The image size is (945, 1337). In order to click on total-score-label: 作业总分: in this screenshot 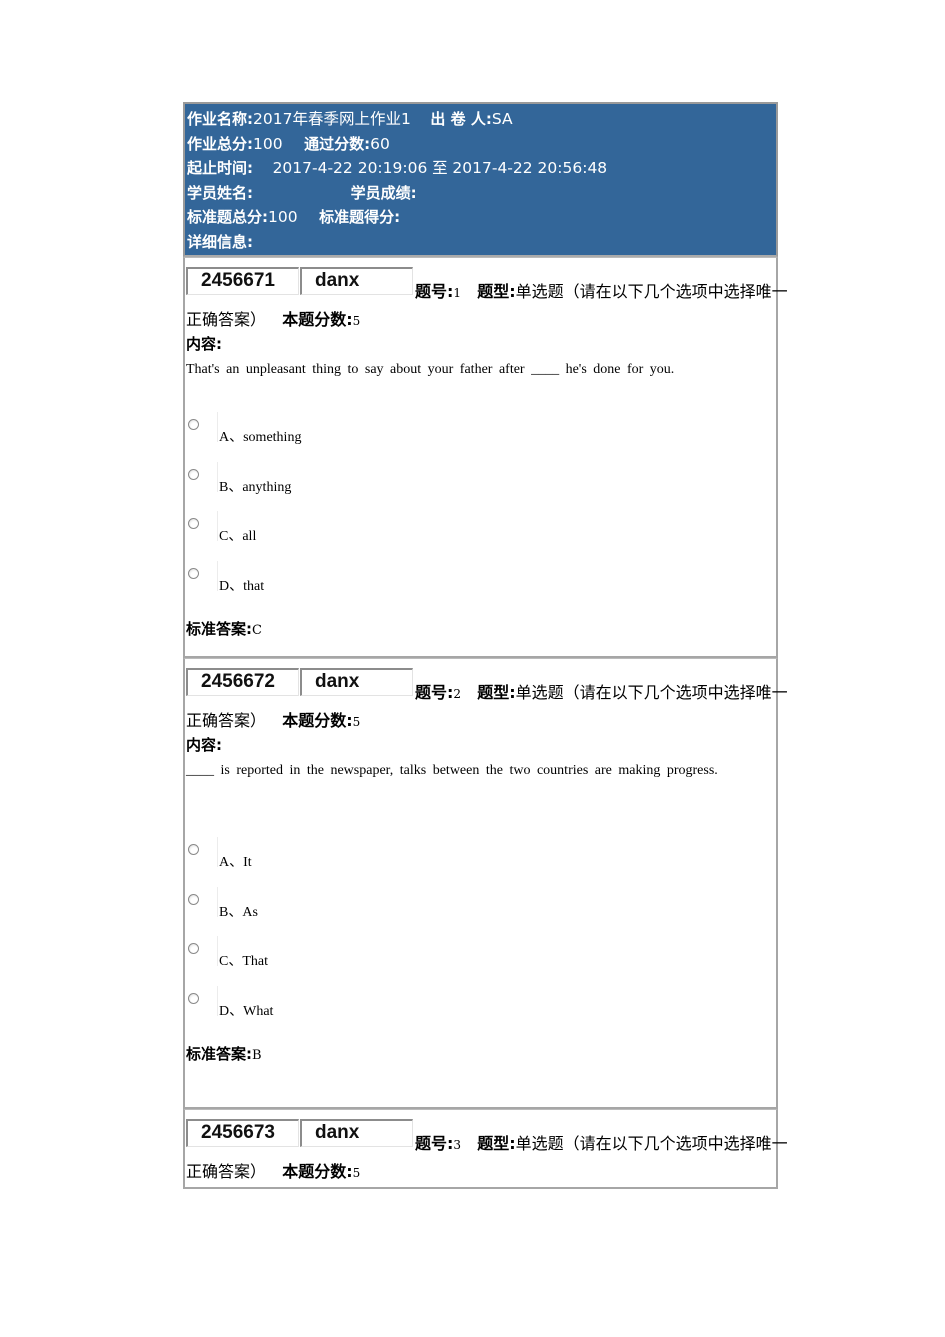, I will do `click(220, 143)`.